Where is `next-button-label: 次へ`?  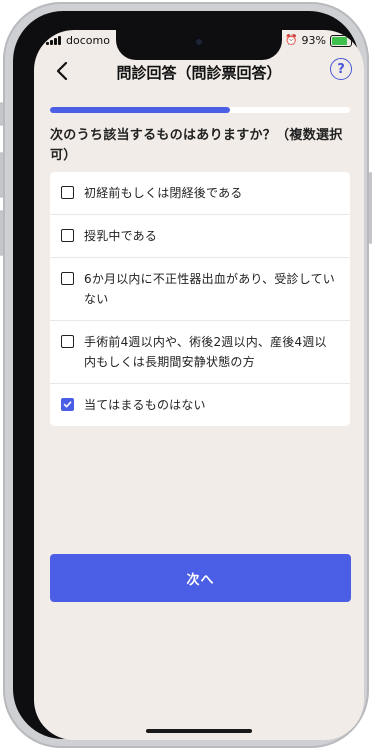 next-button-label: 次へ is located at coordinates (200, 580).